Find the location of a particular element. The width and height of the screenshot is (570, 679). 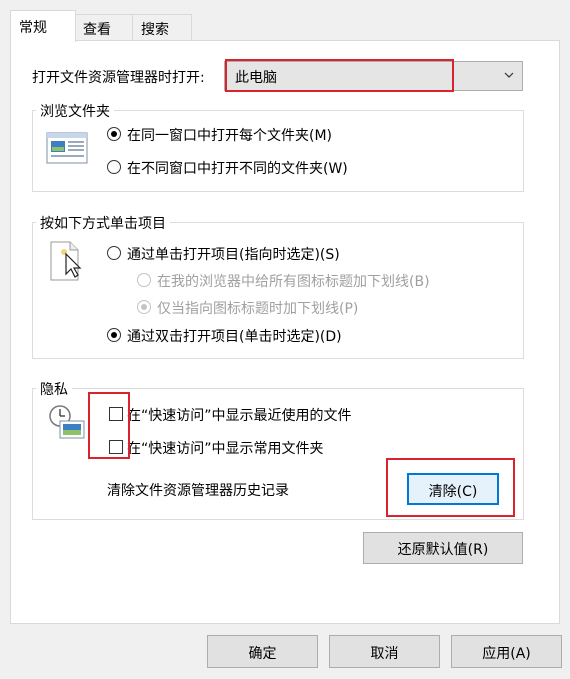

radio-double-click is located at coordinates (114, 335).